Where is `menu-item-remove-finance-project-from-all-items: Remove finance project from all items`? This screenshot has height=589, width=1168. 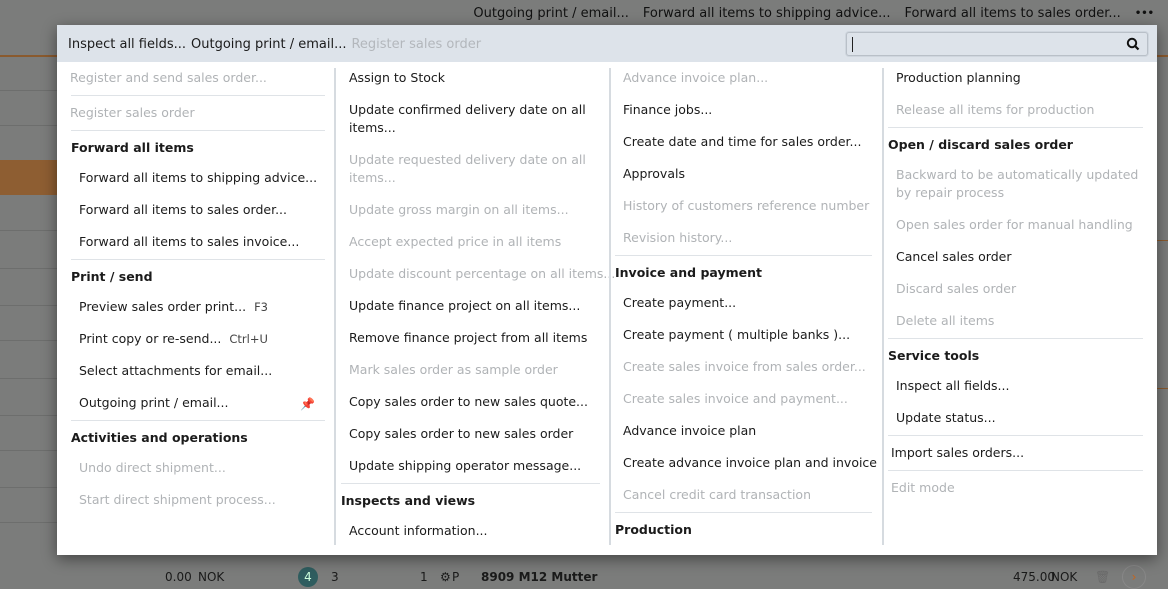 menu-item-remove-finance-project-from-all-items: Remove finance project from all items is located at coordinates (465, 338).